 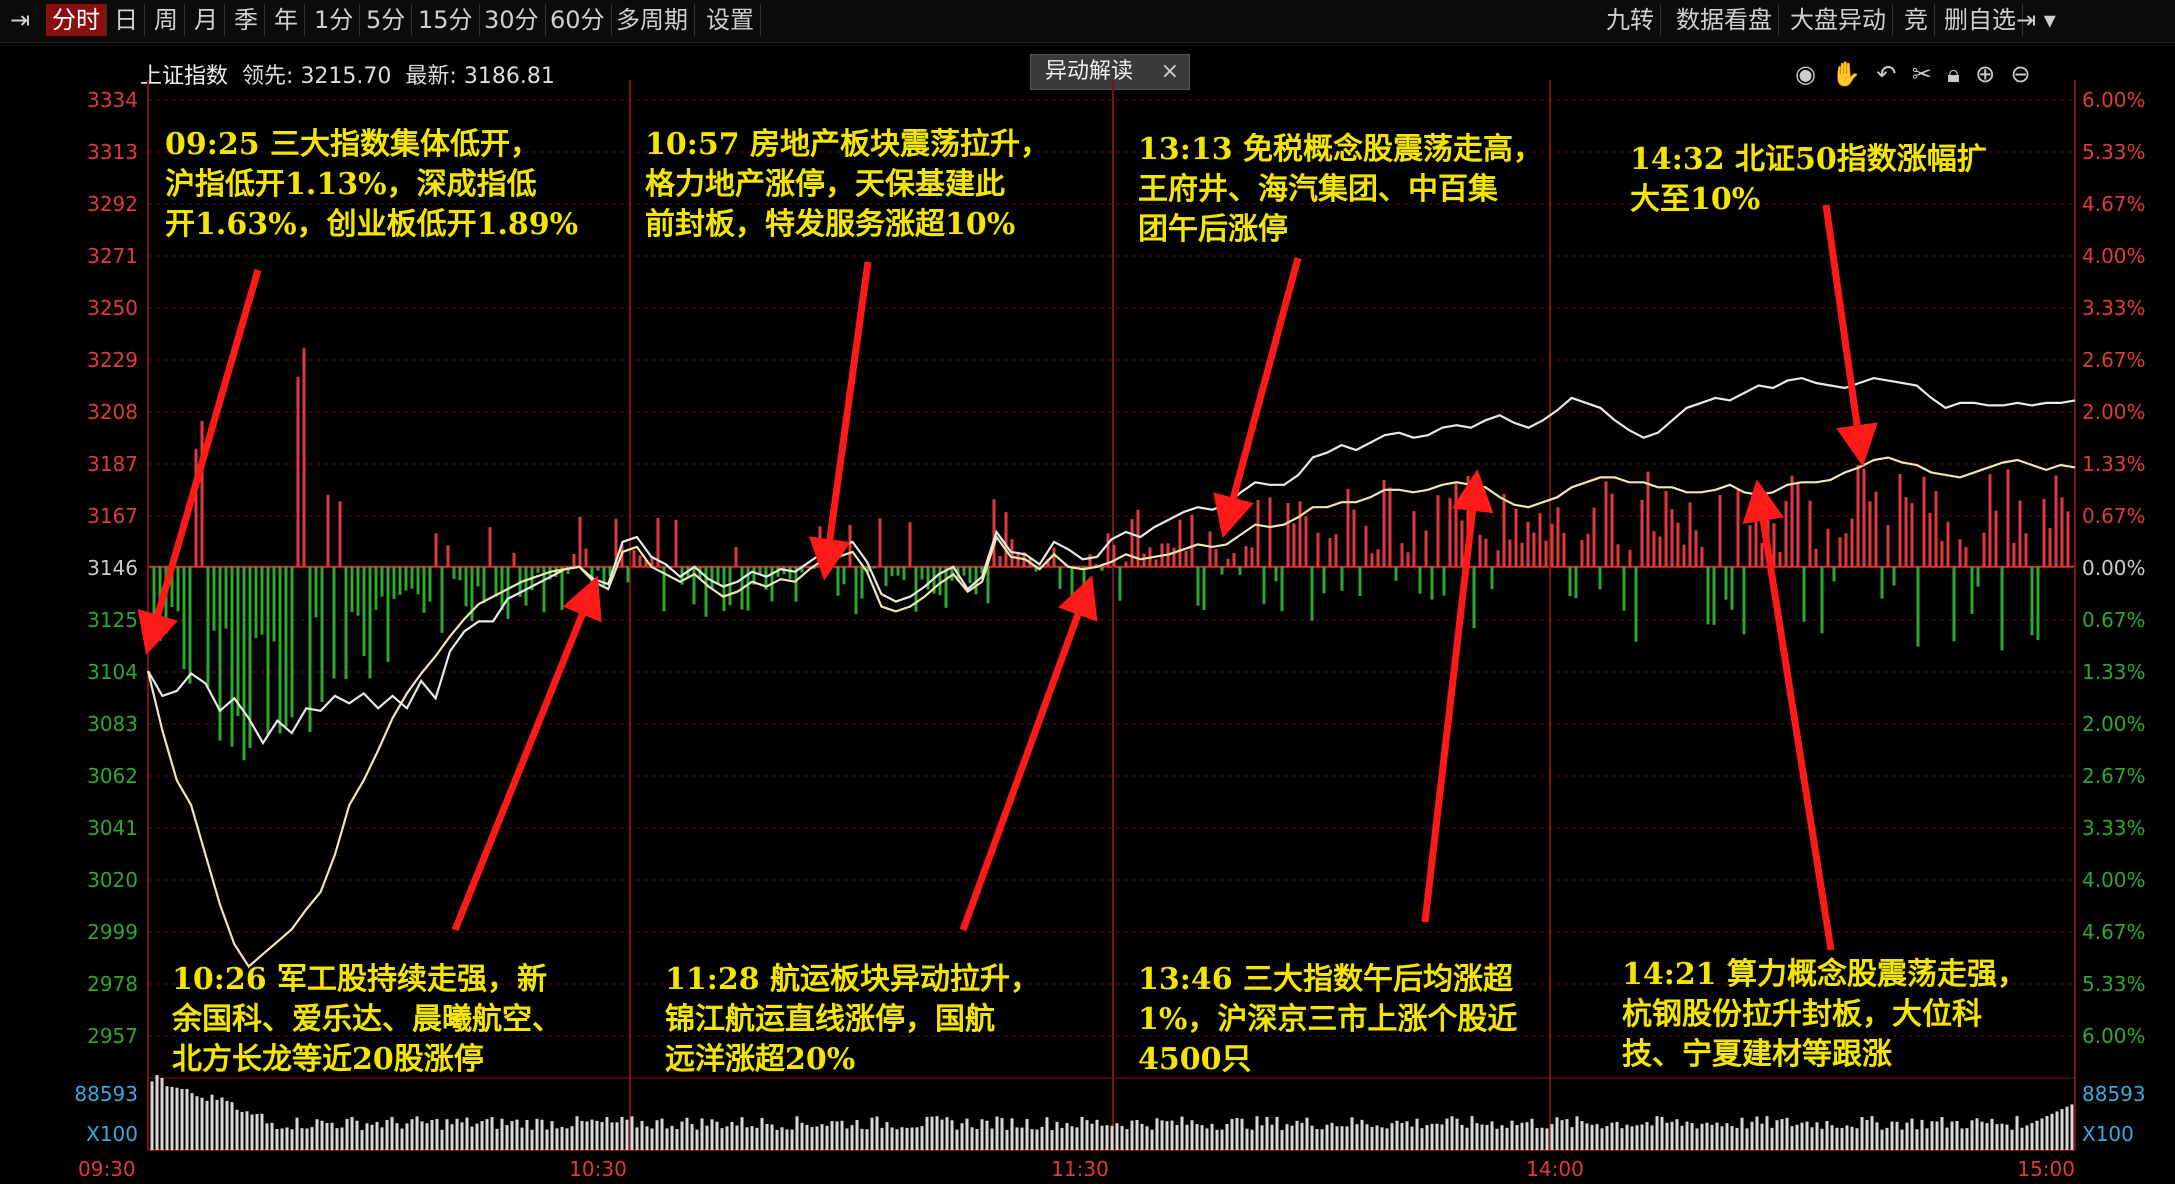 What do you see at coordinates (112, 568) in the screenshot?
I see `y-left-tick: 3146` at bounding box center [112, 568].